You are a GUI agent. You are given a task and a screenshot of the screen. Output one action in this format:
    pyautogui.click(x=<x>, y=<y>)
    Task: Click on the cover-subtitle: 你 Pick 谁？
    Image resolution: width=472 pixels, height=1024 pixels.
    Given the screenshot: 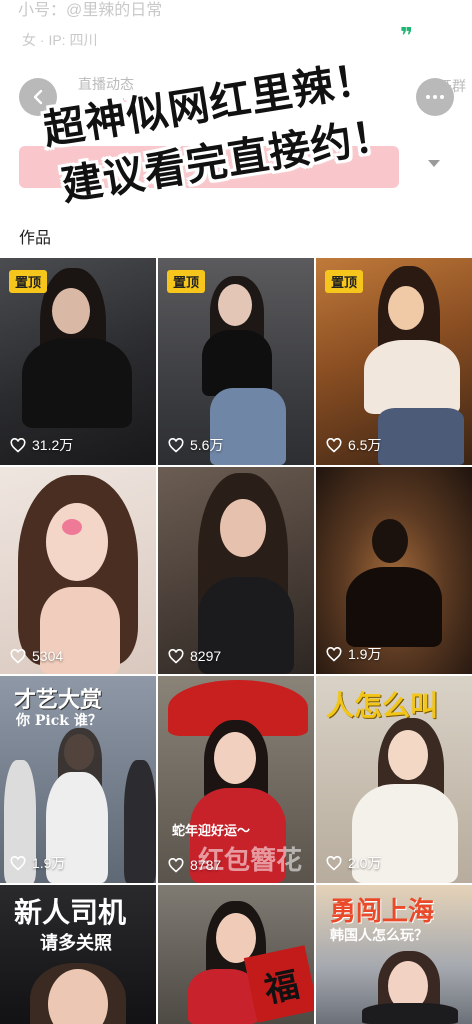 What is the action you would take?
    pyautogui.click(x=59, y=721)
    